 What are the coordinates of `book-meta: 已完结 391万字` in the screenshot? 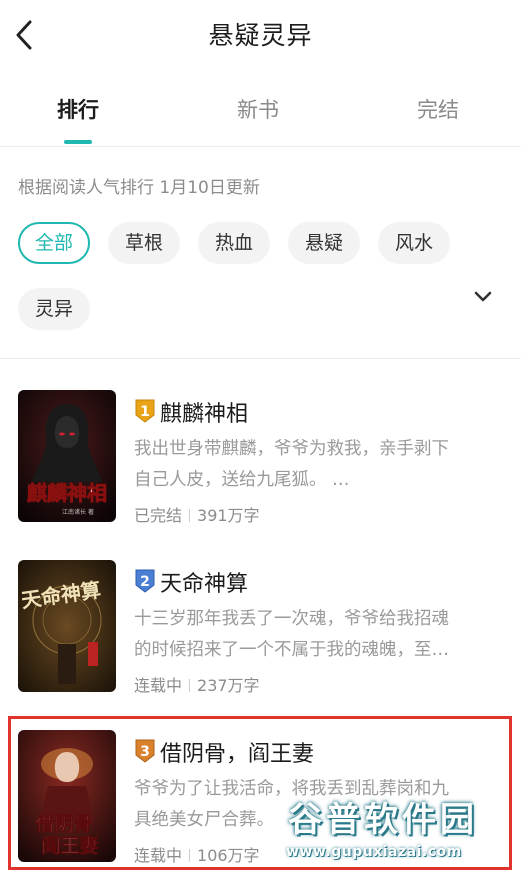 It's located at (197, 514).